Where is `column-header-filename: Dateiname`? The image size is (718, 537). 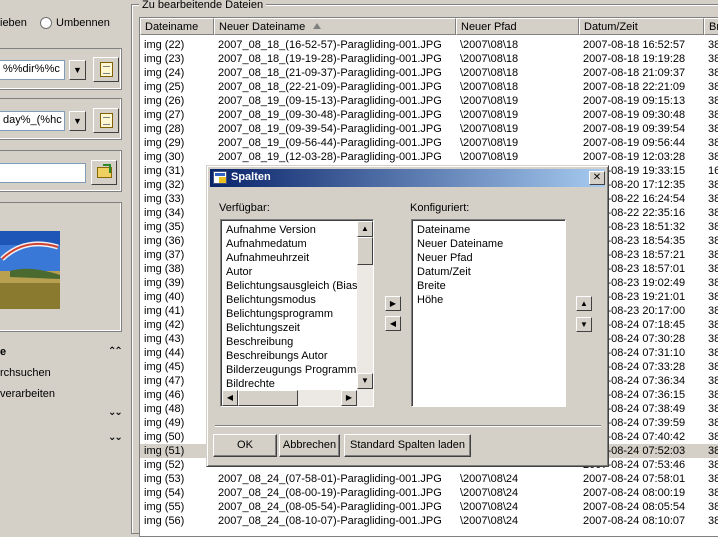
column-header-filename: Dateiname is located at coordinates (177, 26).